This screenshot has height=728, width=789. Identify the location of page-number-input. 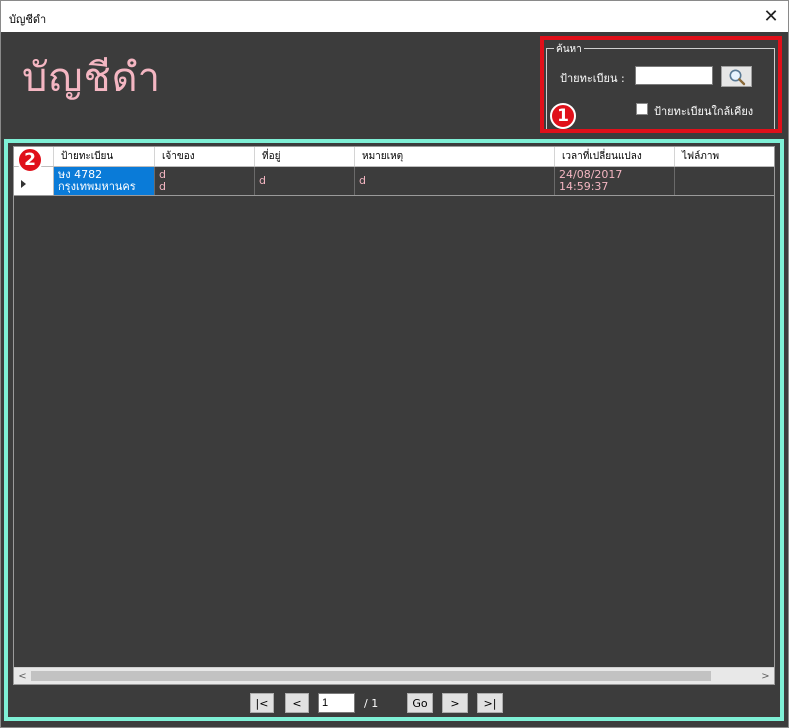
(336, 703).